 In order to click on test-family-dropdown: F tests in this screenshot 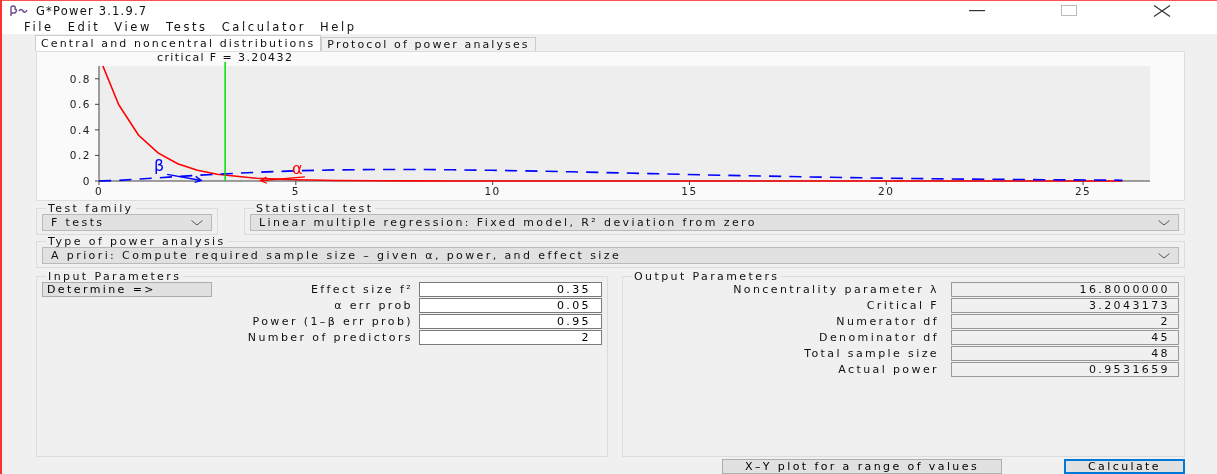, I will do `click(127, 222)`.